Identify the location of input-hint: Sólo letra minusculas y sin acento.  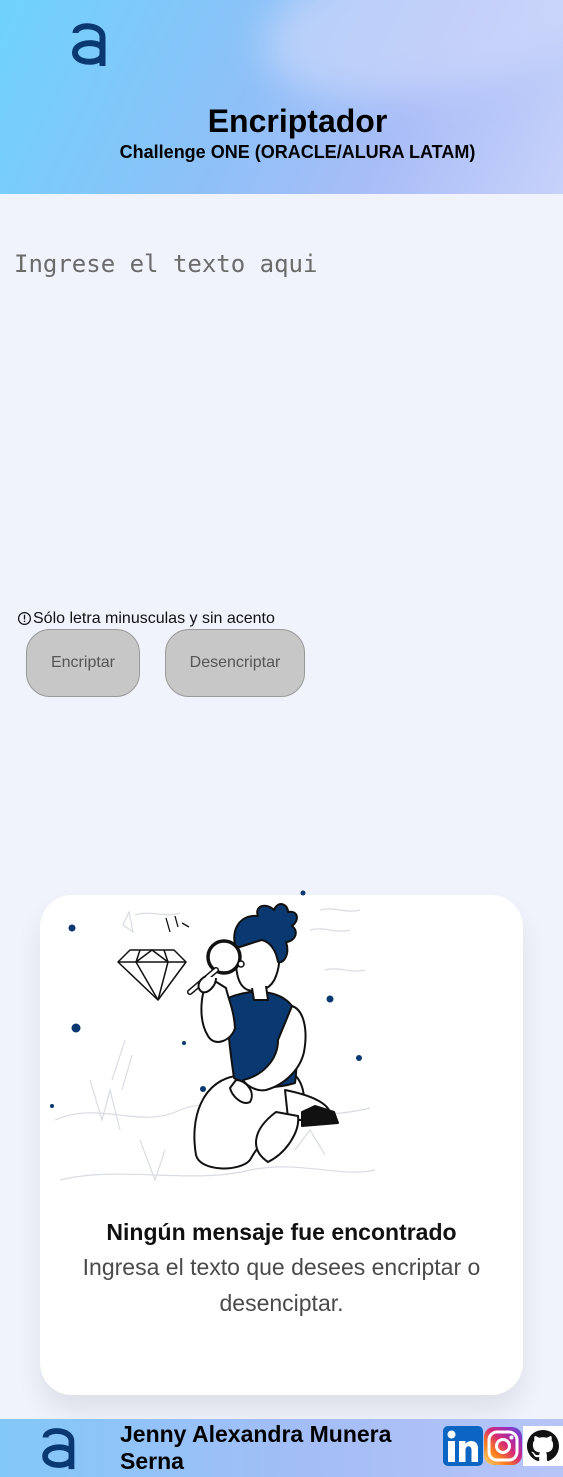
(146, 619).